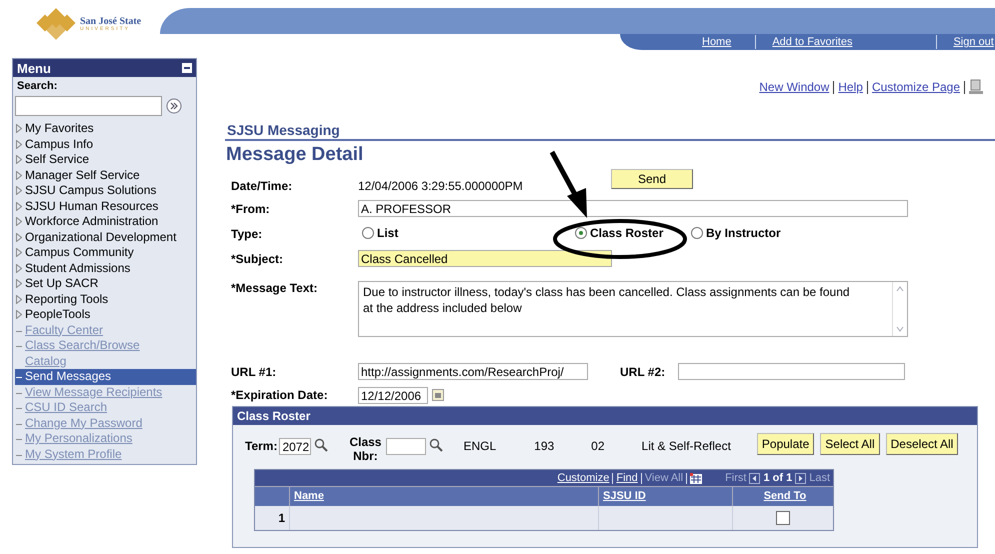 The height and width of the screenshot is (554, 995). Describe the element at coordinates (380, 233) in the screenshot. I see `radio-option: List` at that location.